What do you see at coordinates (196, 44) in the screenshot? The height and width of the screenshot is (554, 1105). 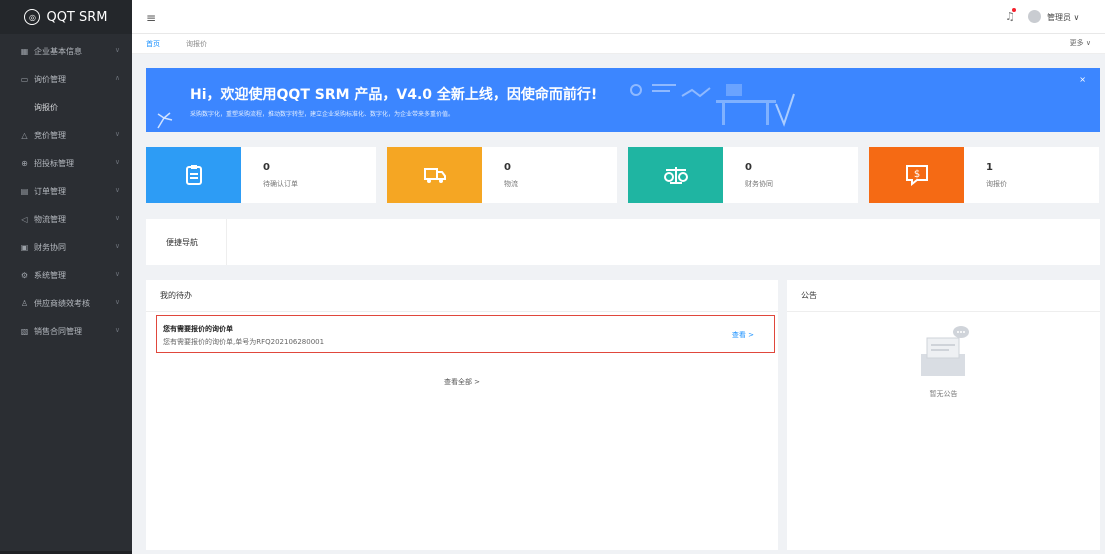 I see `tab-quote: 询报价` at bounding box center [196, 44].